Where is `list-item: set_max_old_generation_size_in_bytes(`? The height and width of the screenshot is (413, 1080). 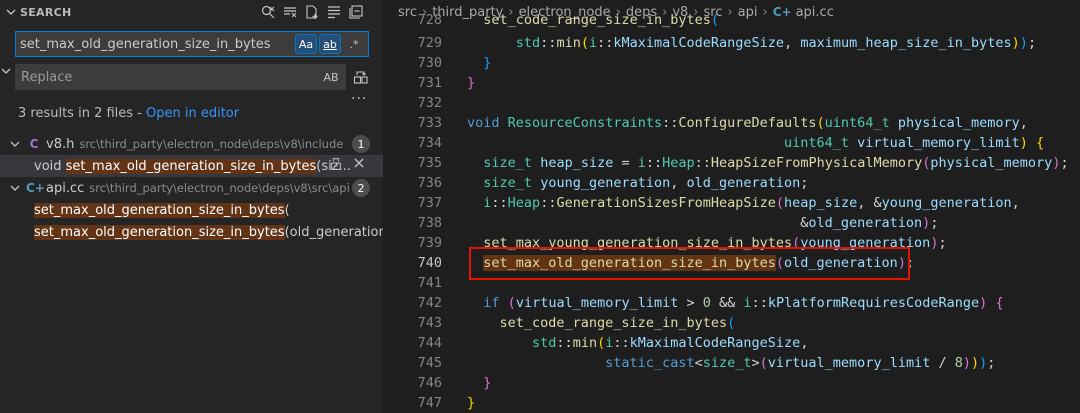 list-item: set_max_old_generation_size_in_bytes( is located at coordinates (191, 210).